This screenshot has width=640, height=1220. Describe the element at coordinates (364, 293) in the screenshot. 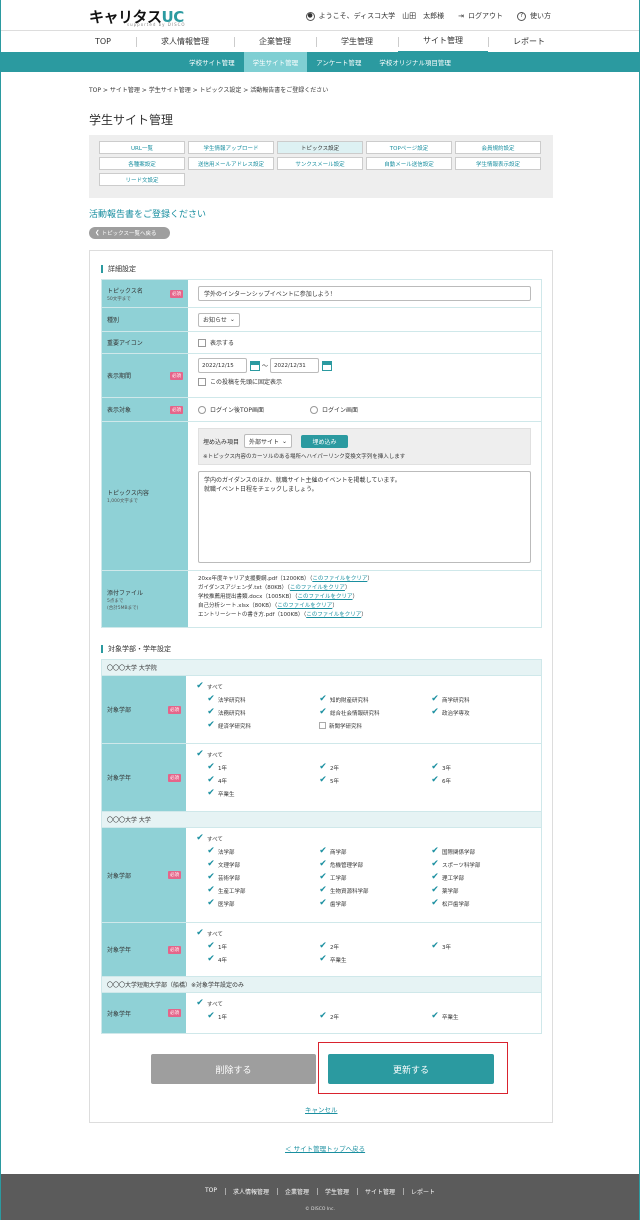

I see `topic-name-input: 学外のインターンシップイベントに参加しよう！` at that location.